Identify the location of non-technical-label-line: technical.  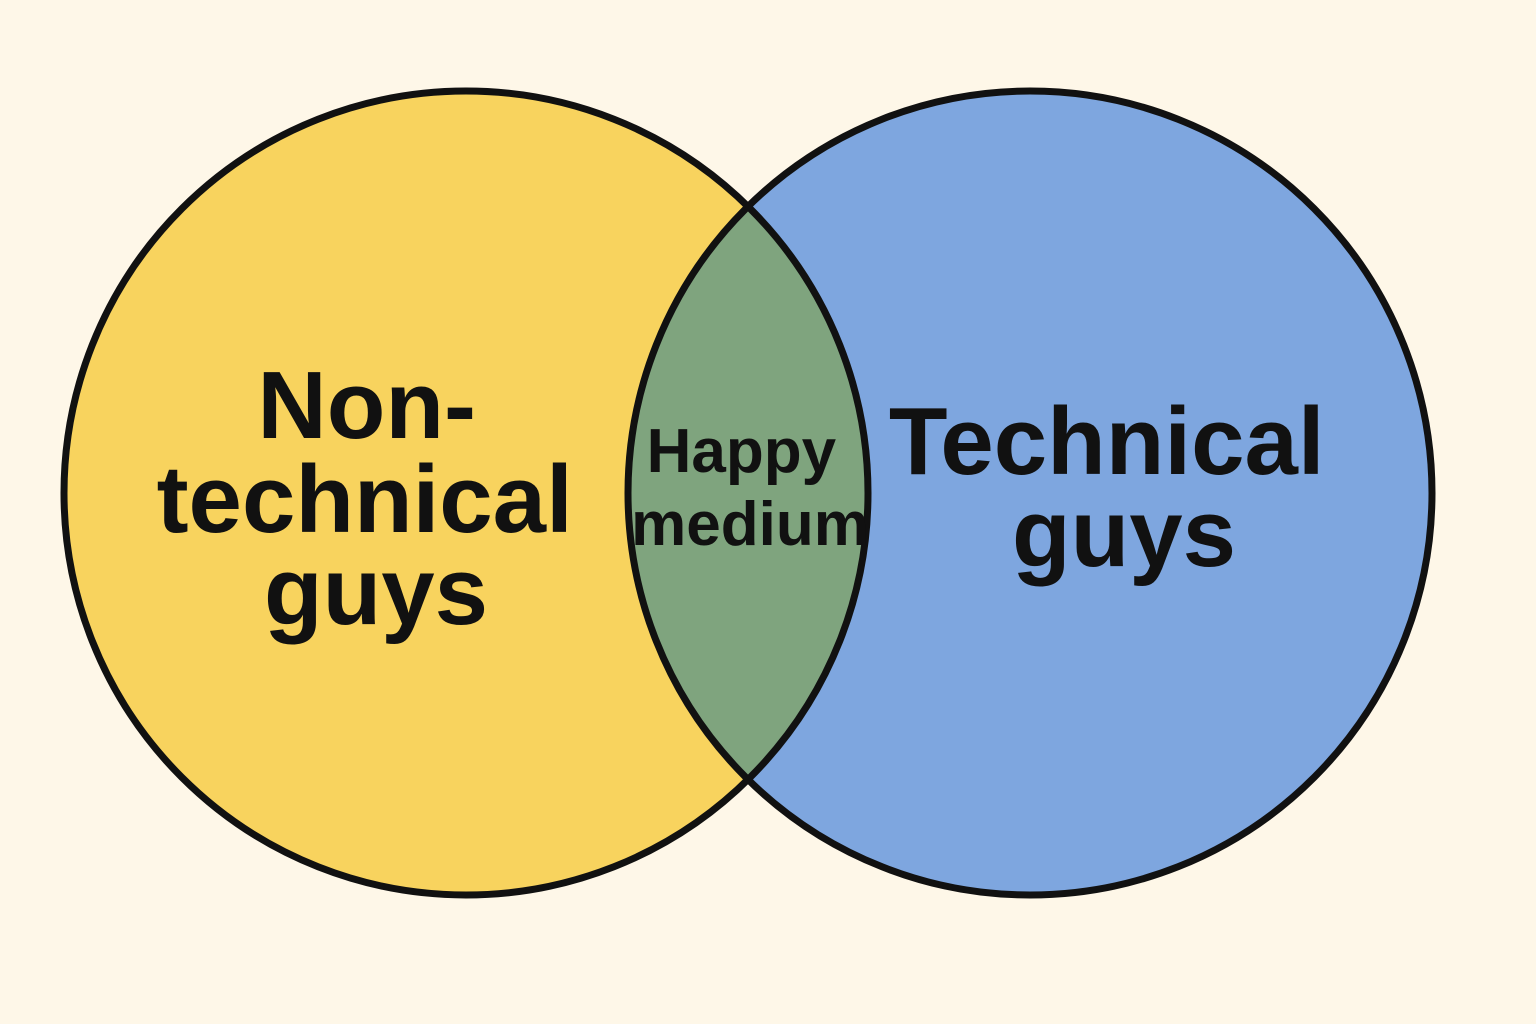
(365, 499).